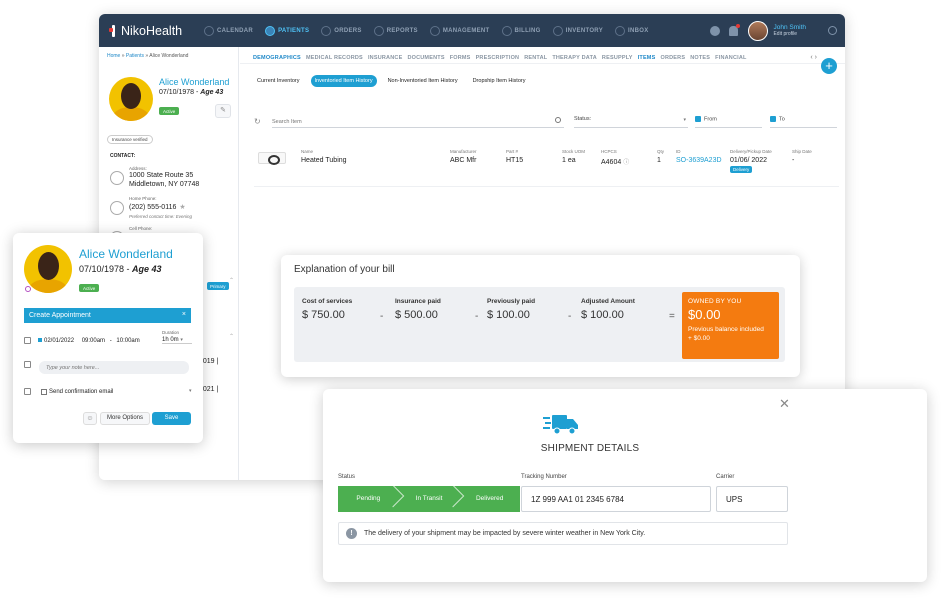  I want to click on info-icon: !, so click(351, 533).